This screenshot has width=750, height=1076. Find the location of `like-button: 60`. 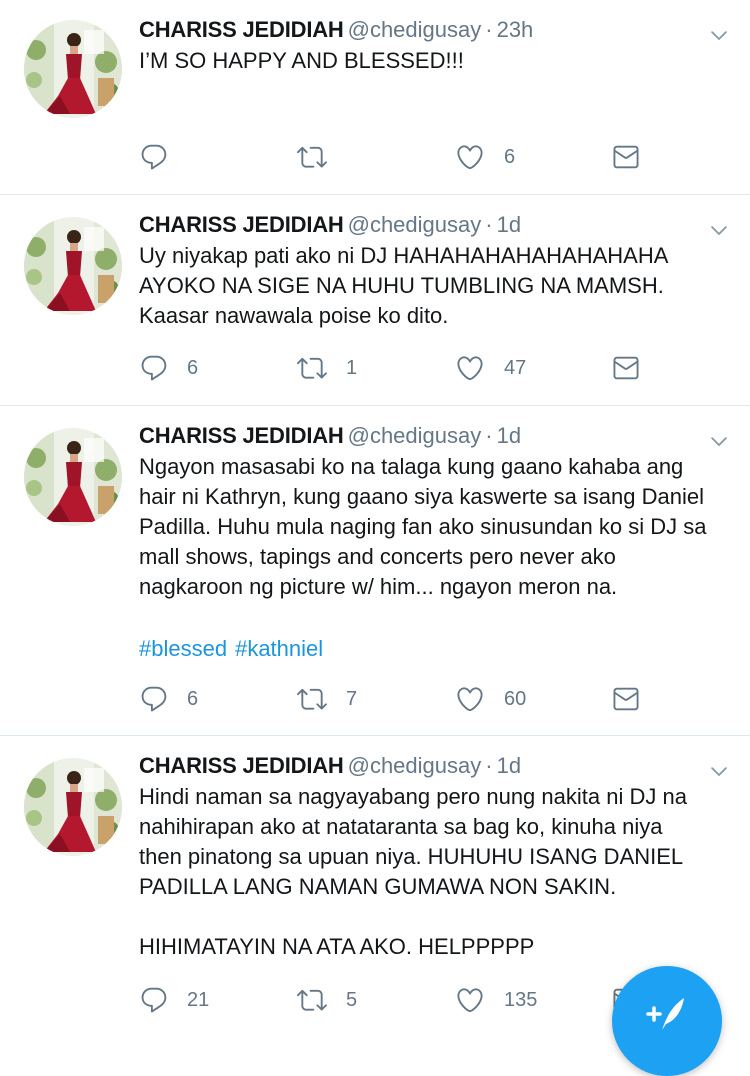

like-button: 60 is located at coordinates (490, 699).